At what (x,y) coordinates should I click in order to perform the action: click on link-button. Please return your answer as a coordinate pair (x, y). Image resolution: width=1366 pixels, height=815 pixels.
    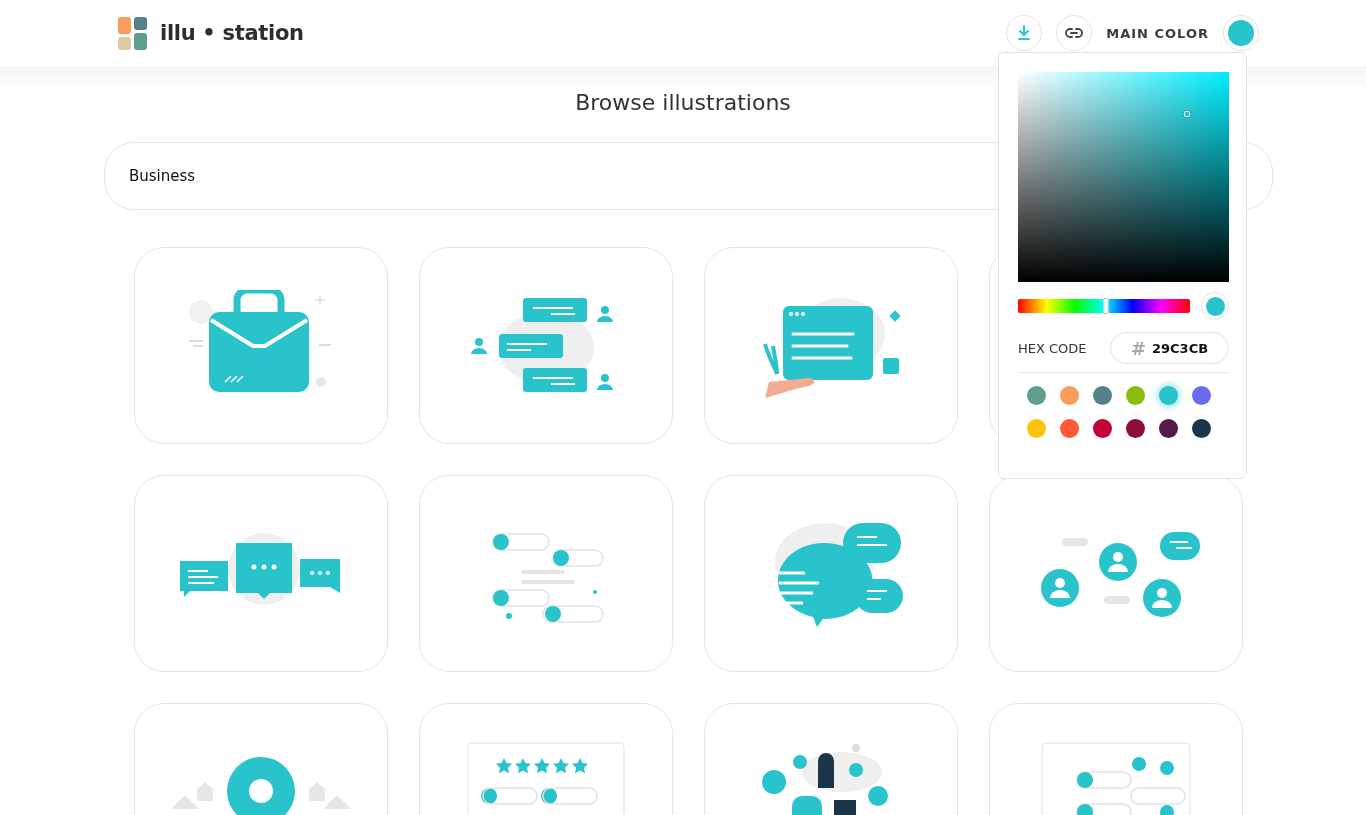
    Looking at the image, I should click on (1074, 33).